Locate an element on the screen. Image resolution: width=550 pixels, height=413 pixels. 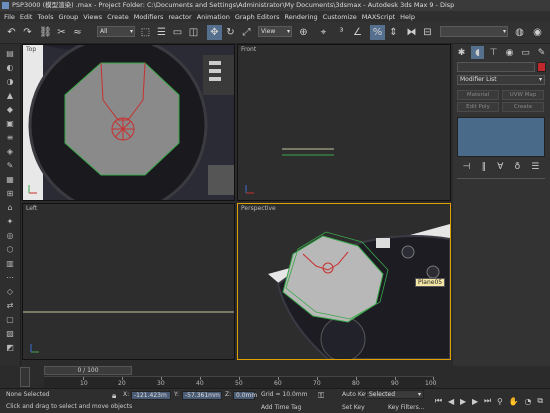
link-icon: ⛓ is located at coordinates (45, 32).